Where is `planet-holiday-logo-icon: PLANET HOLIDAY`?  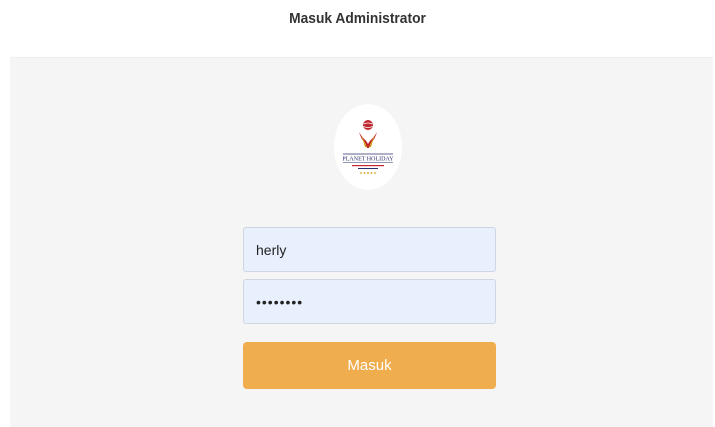
planet-holiday-logo-icon: PLANET HOLIDAY is located at coordinates (368, 147).